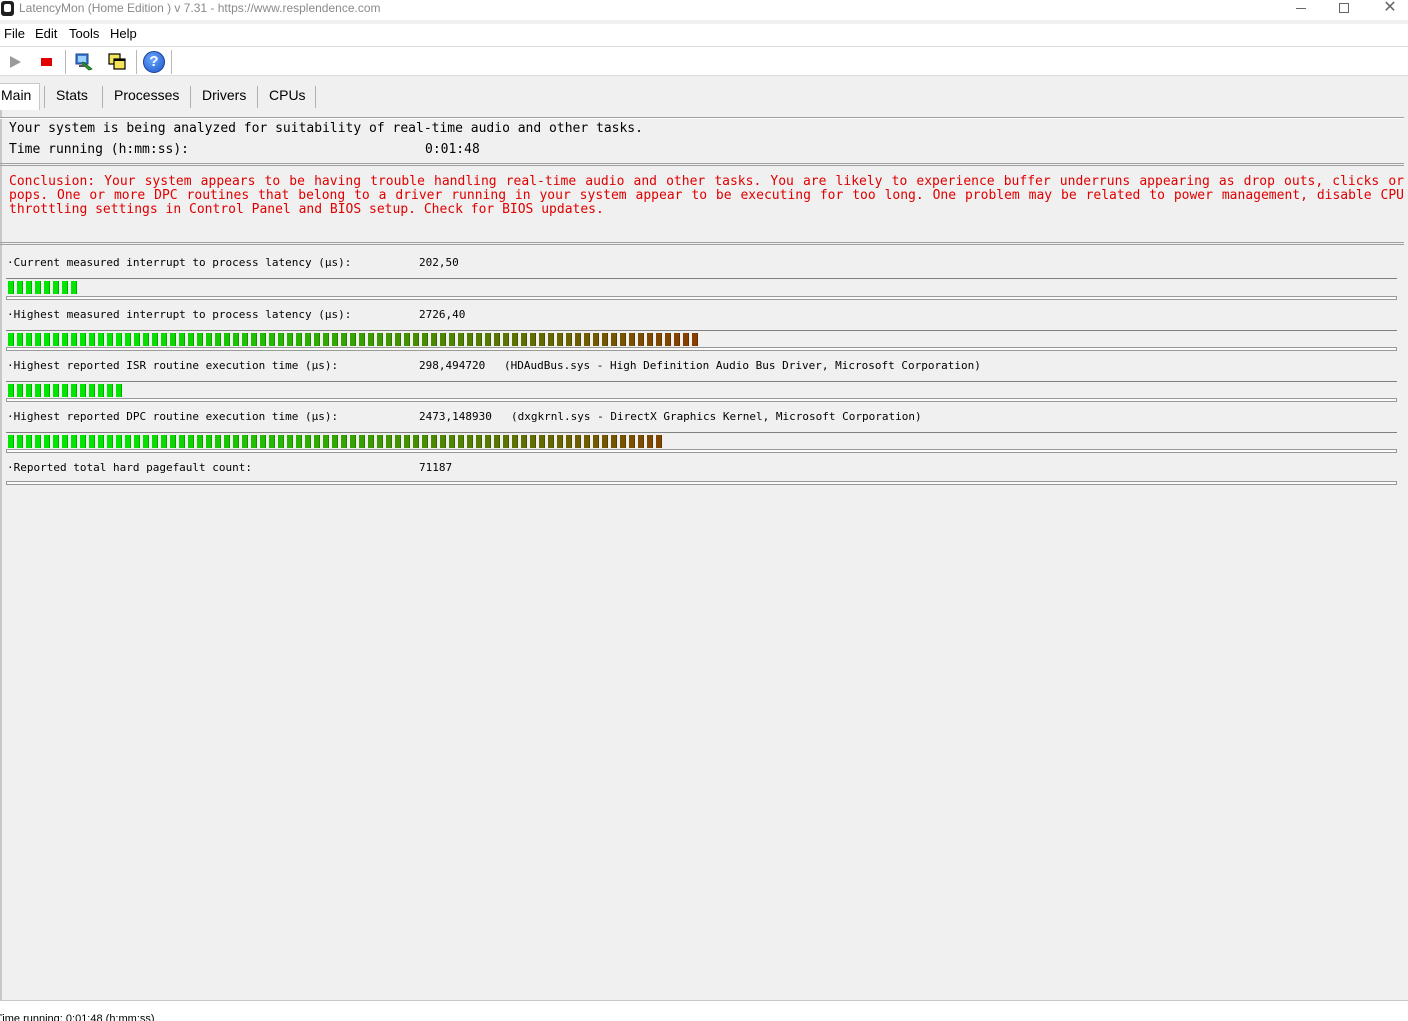  Describe the element at coordinates (452, 149) in the screenshot. I see `time-running-value: 0:01:48` at that location.